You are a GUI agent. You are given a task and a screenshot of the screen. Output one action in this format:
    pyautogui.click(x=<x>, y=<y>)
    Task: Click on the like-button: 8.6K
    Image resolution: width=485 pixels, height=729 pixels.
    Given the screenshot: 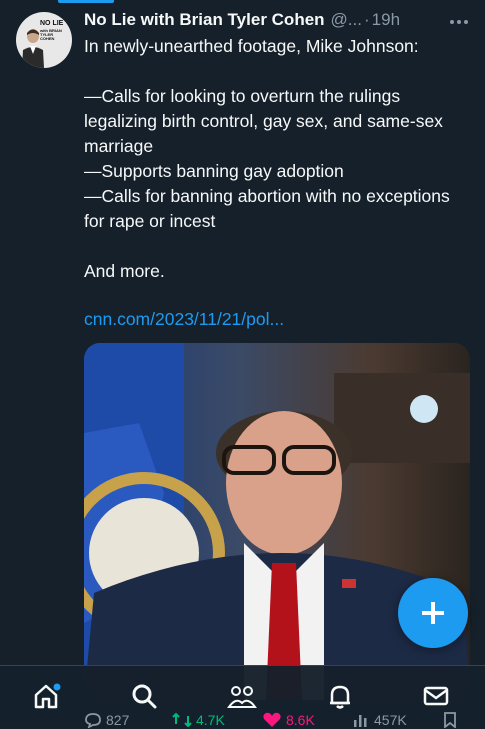 What is the action you would take?
    pyautogui.click(x=288, y=720)
    